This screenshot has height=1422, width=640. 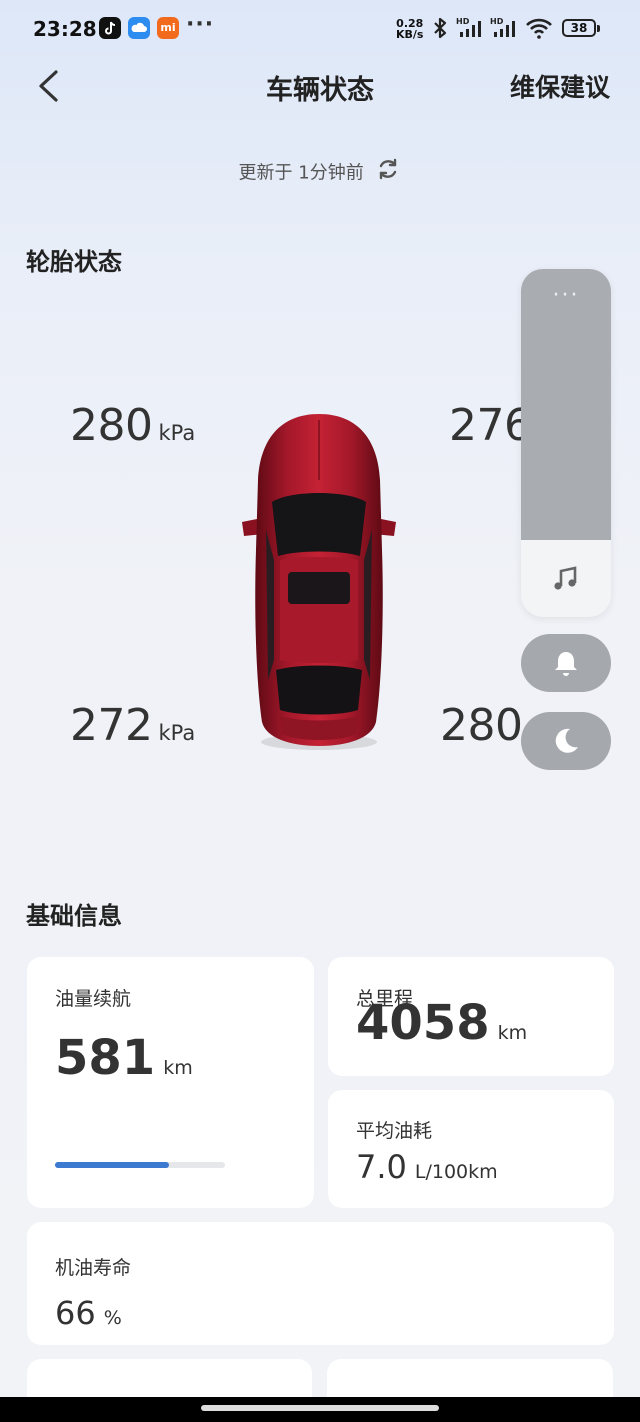 I want to click on fuel-range-card: 油量续航 581 km, so click(x=170, y=1082).